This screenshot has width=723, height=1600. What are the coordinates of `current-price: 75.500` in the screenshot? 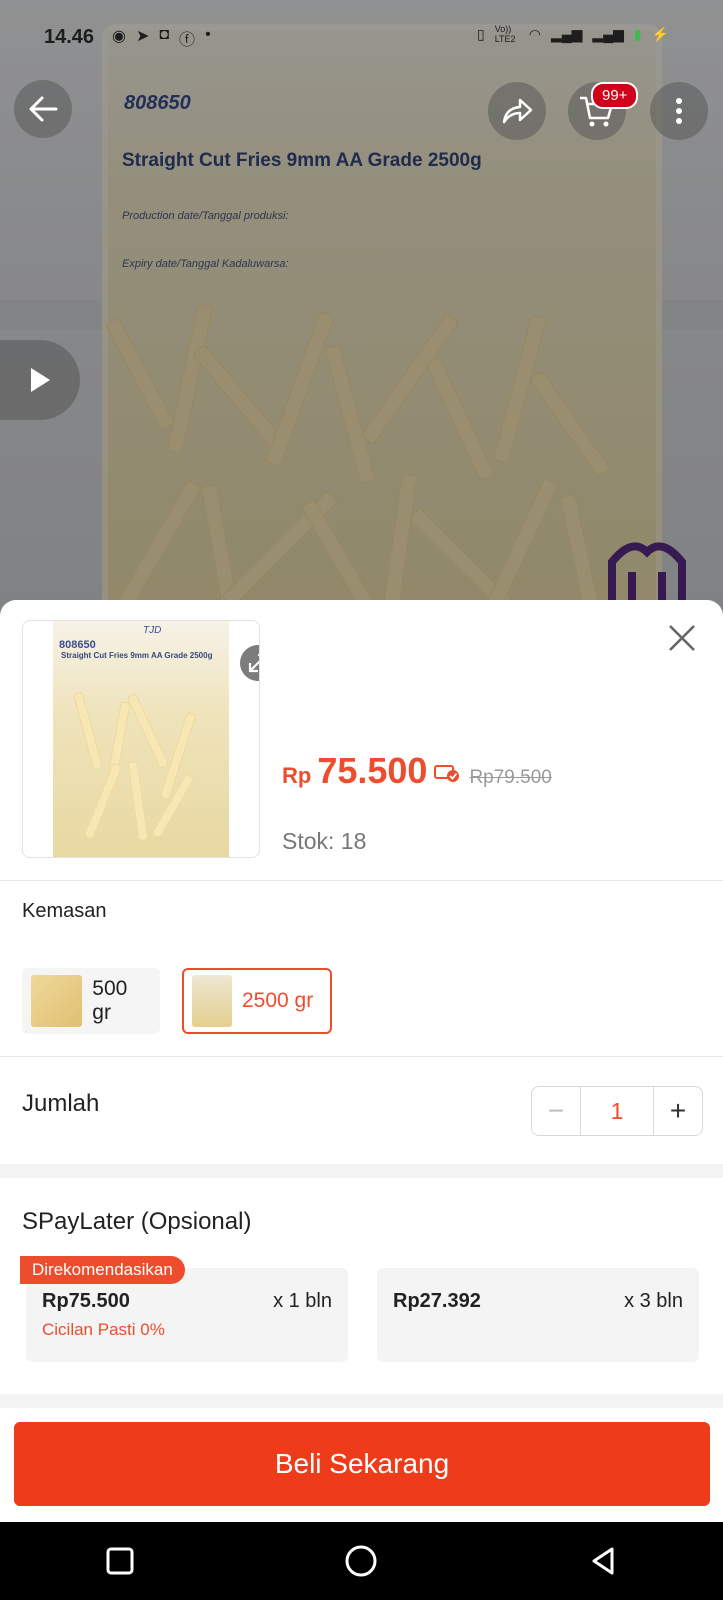 It's located at (372, 770).